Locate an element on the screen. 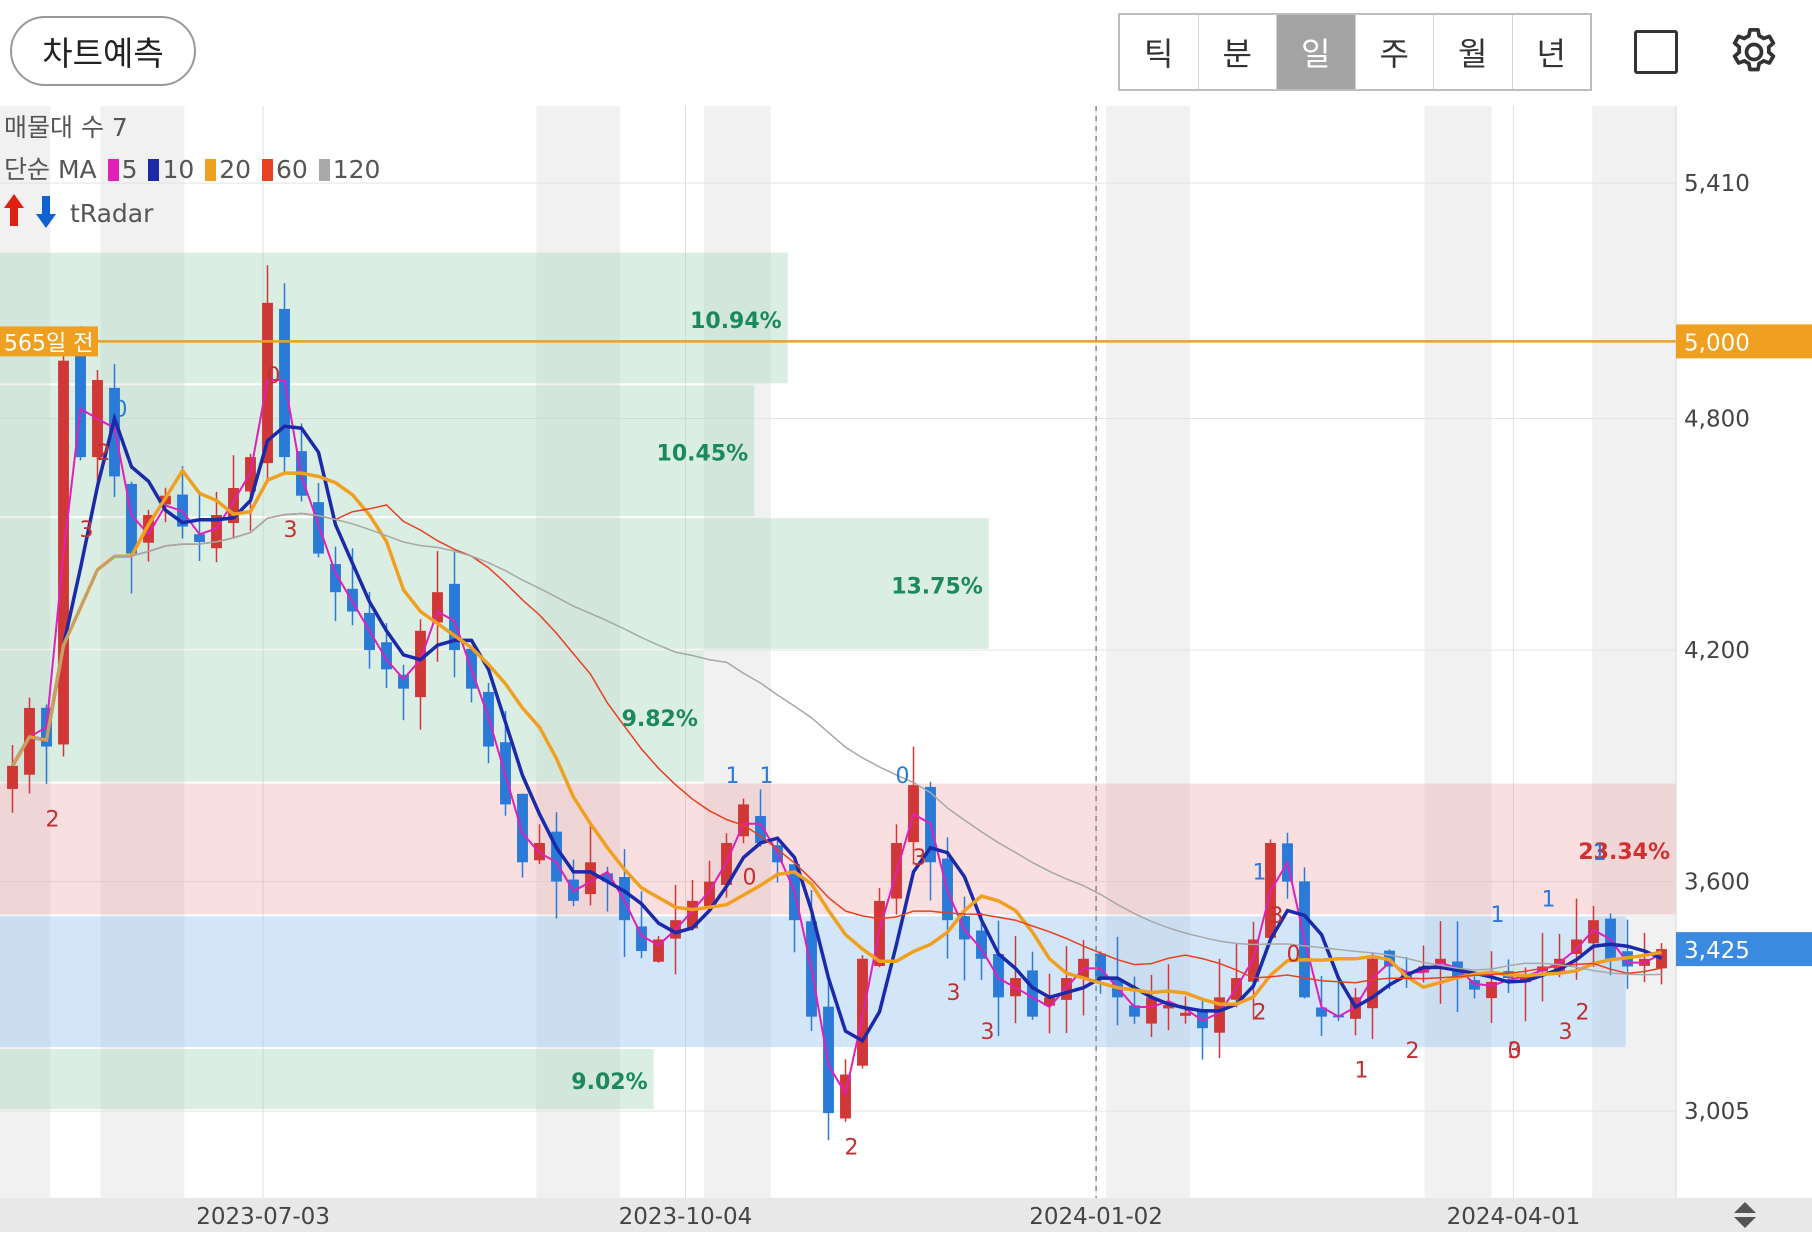  ma60-label: 60 is located at coordinates (291, 169).